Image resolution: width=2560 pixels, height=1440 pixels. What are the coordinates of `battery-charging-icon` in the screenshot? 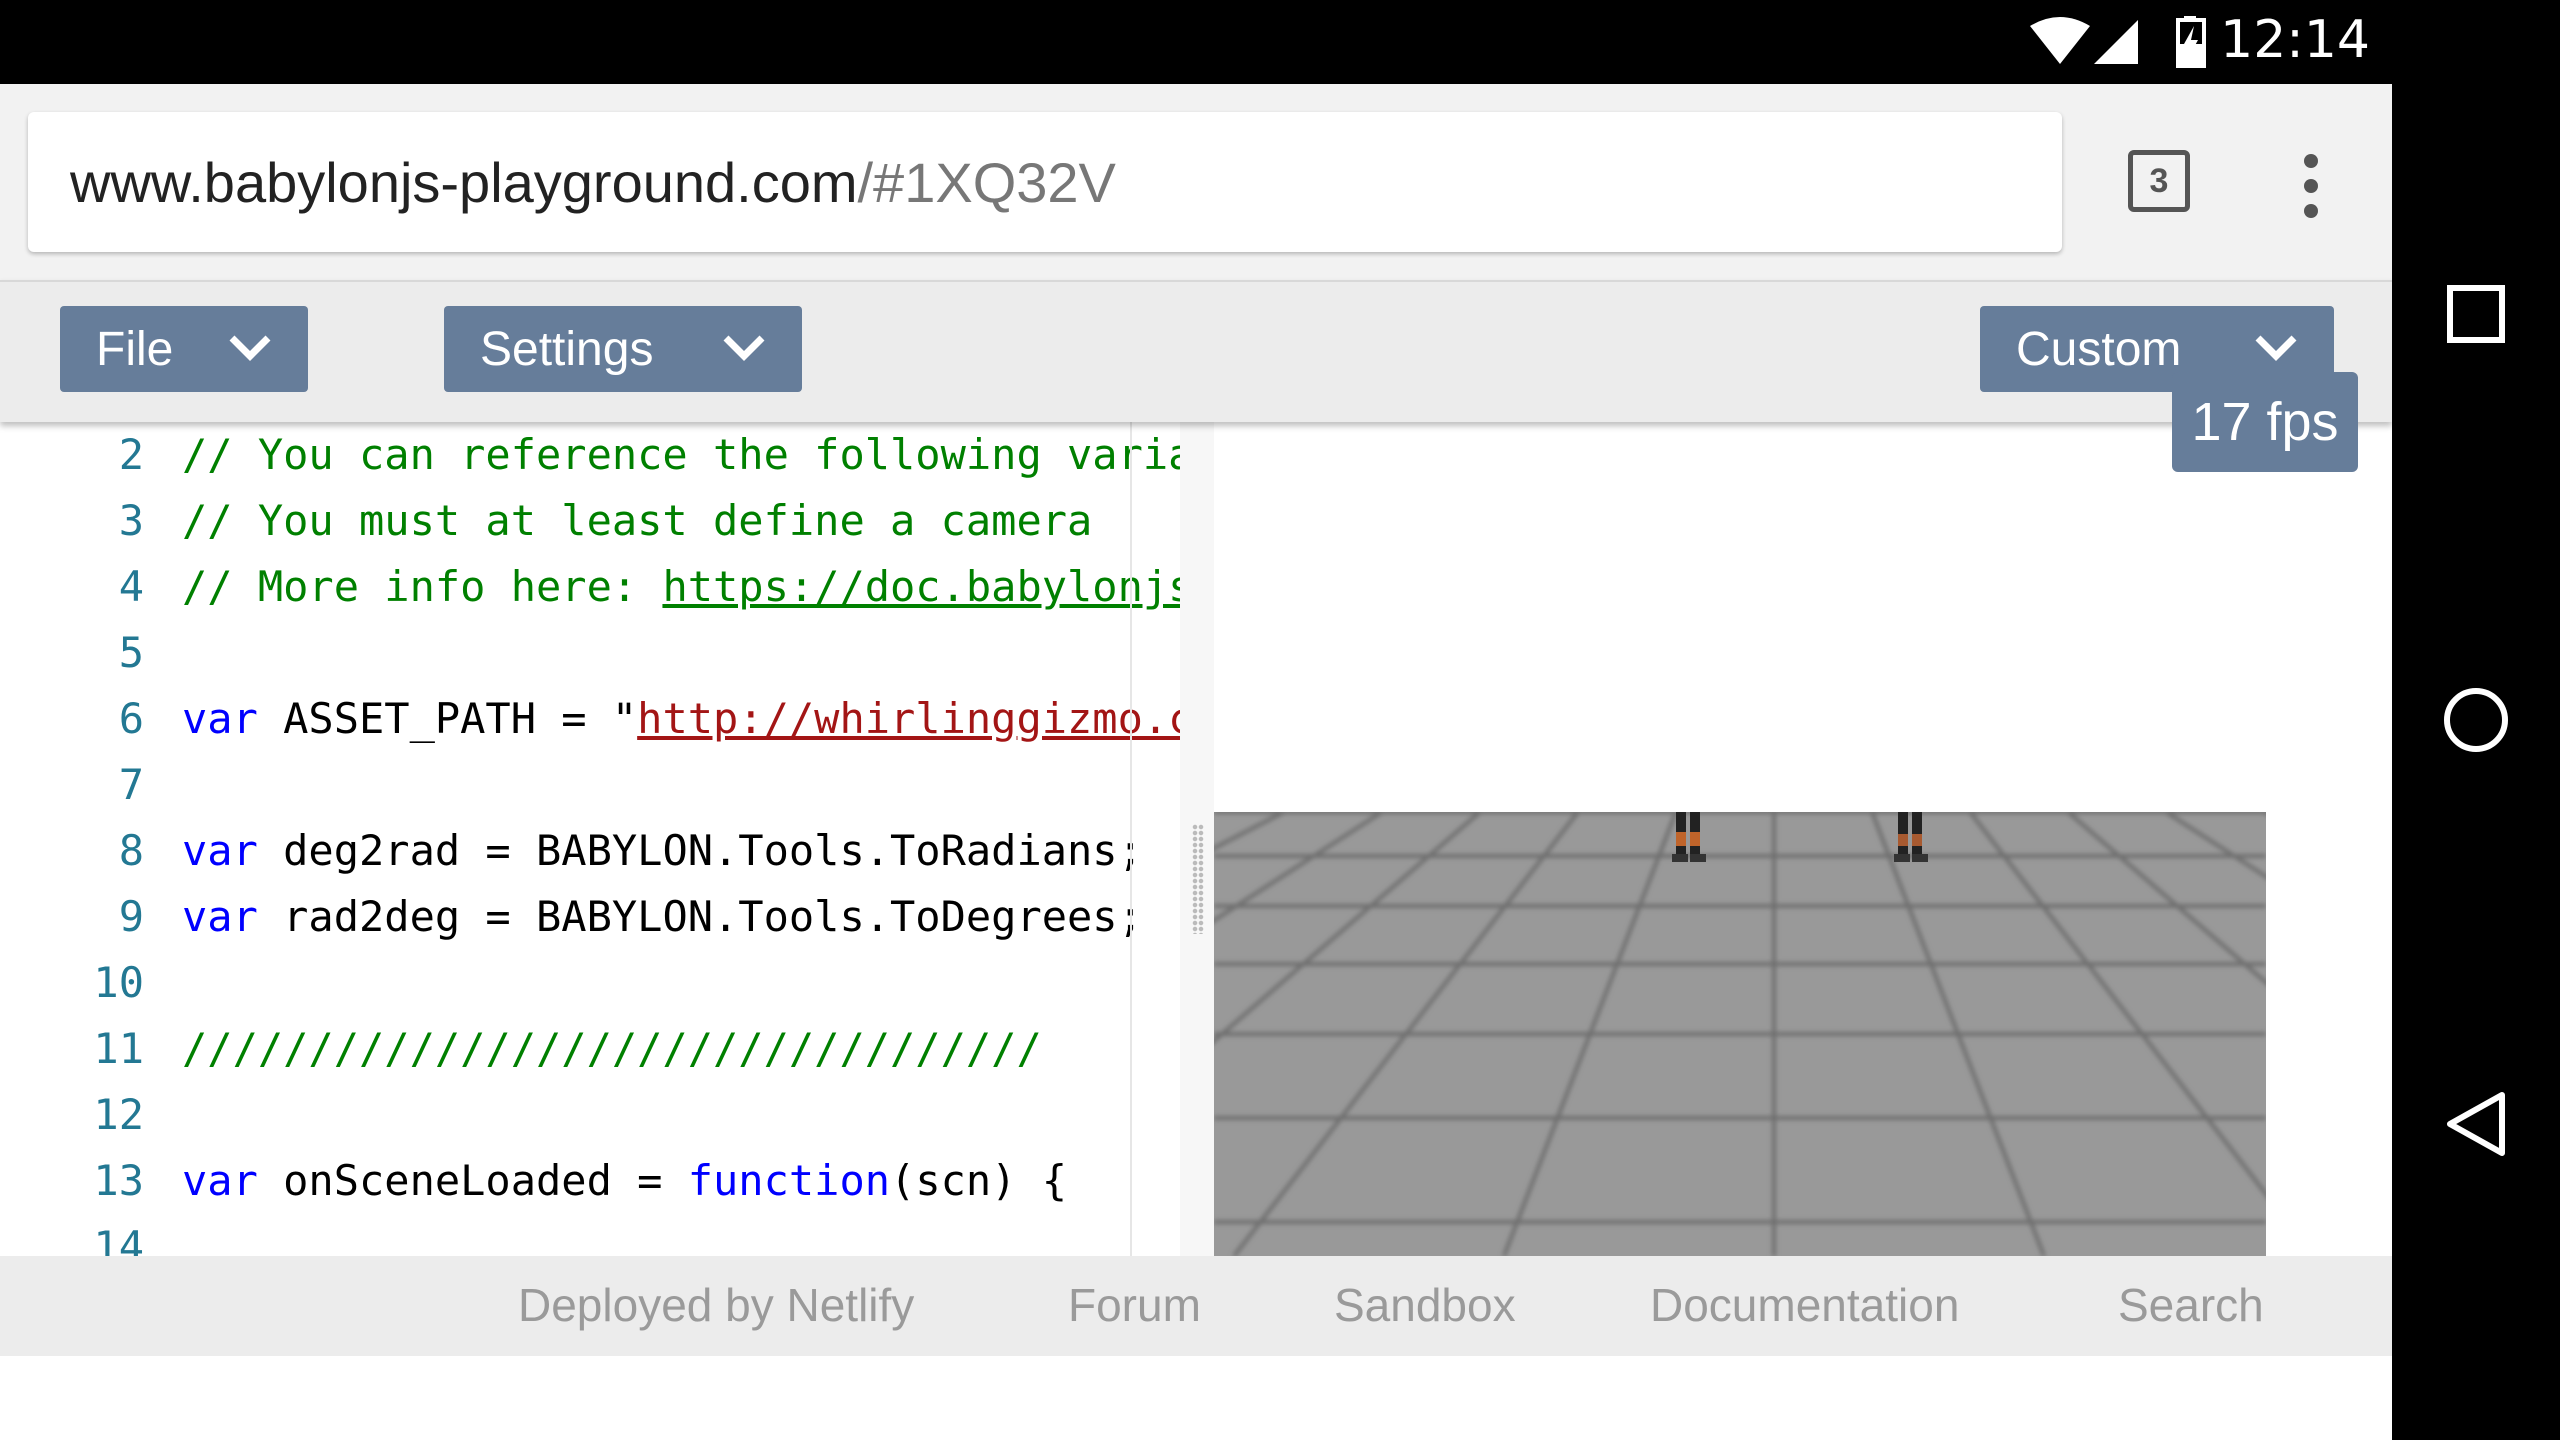 It's located at (2191, 42).